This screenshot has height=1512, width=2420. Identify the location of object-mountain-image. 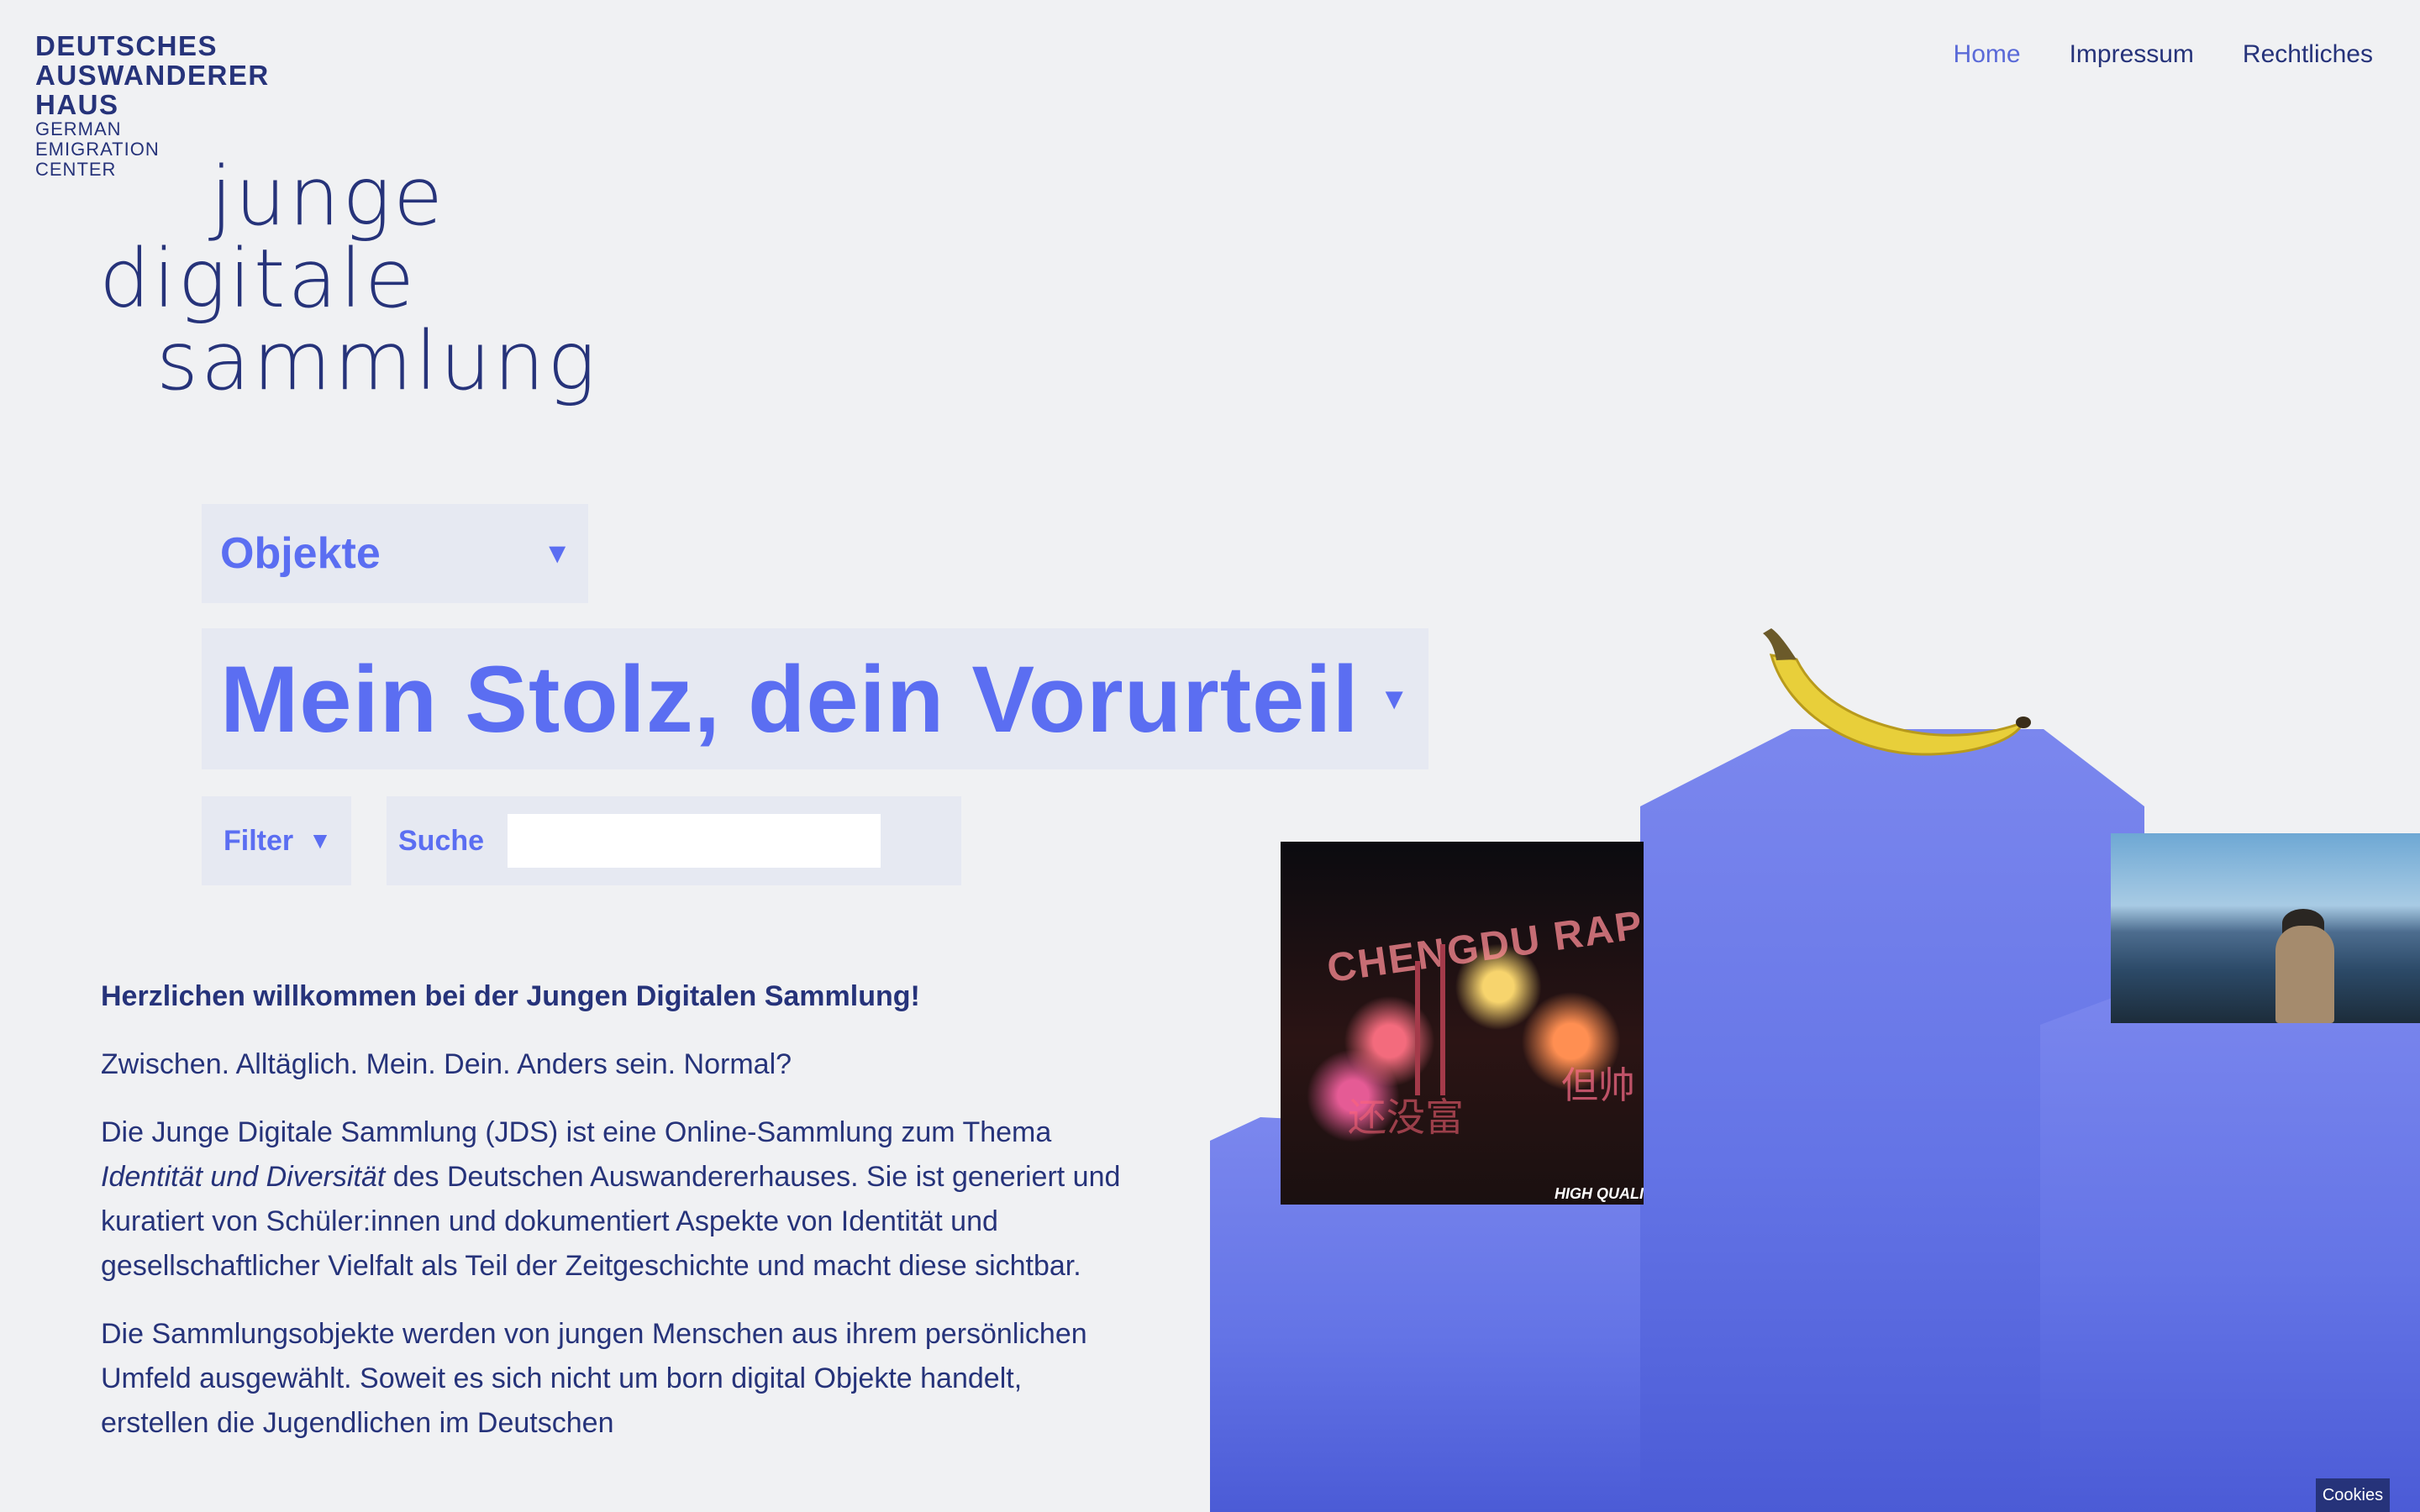
(2266, 928).